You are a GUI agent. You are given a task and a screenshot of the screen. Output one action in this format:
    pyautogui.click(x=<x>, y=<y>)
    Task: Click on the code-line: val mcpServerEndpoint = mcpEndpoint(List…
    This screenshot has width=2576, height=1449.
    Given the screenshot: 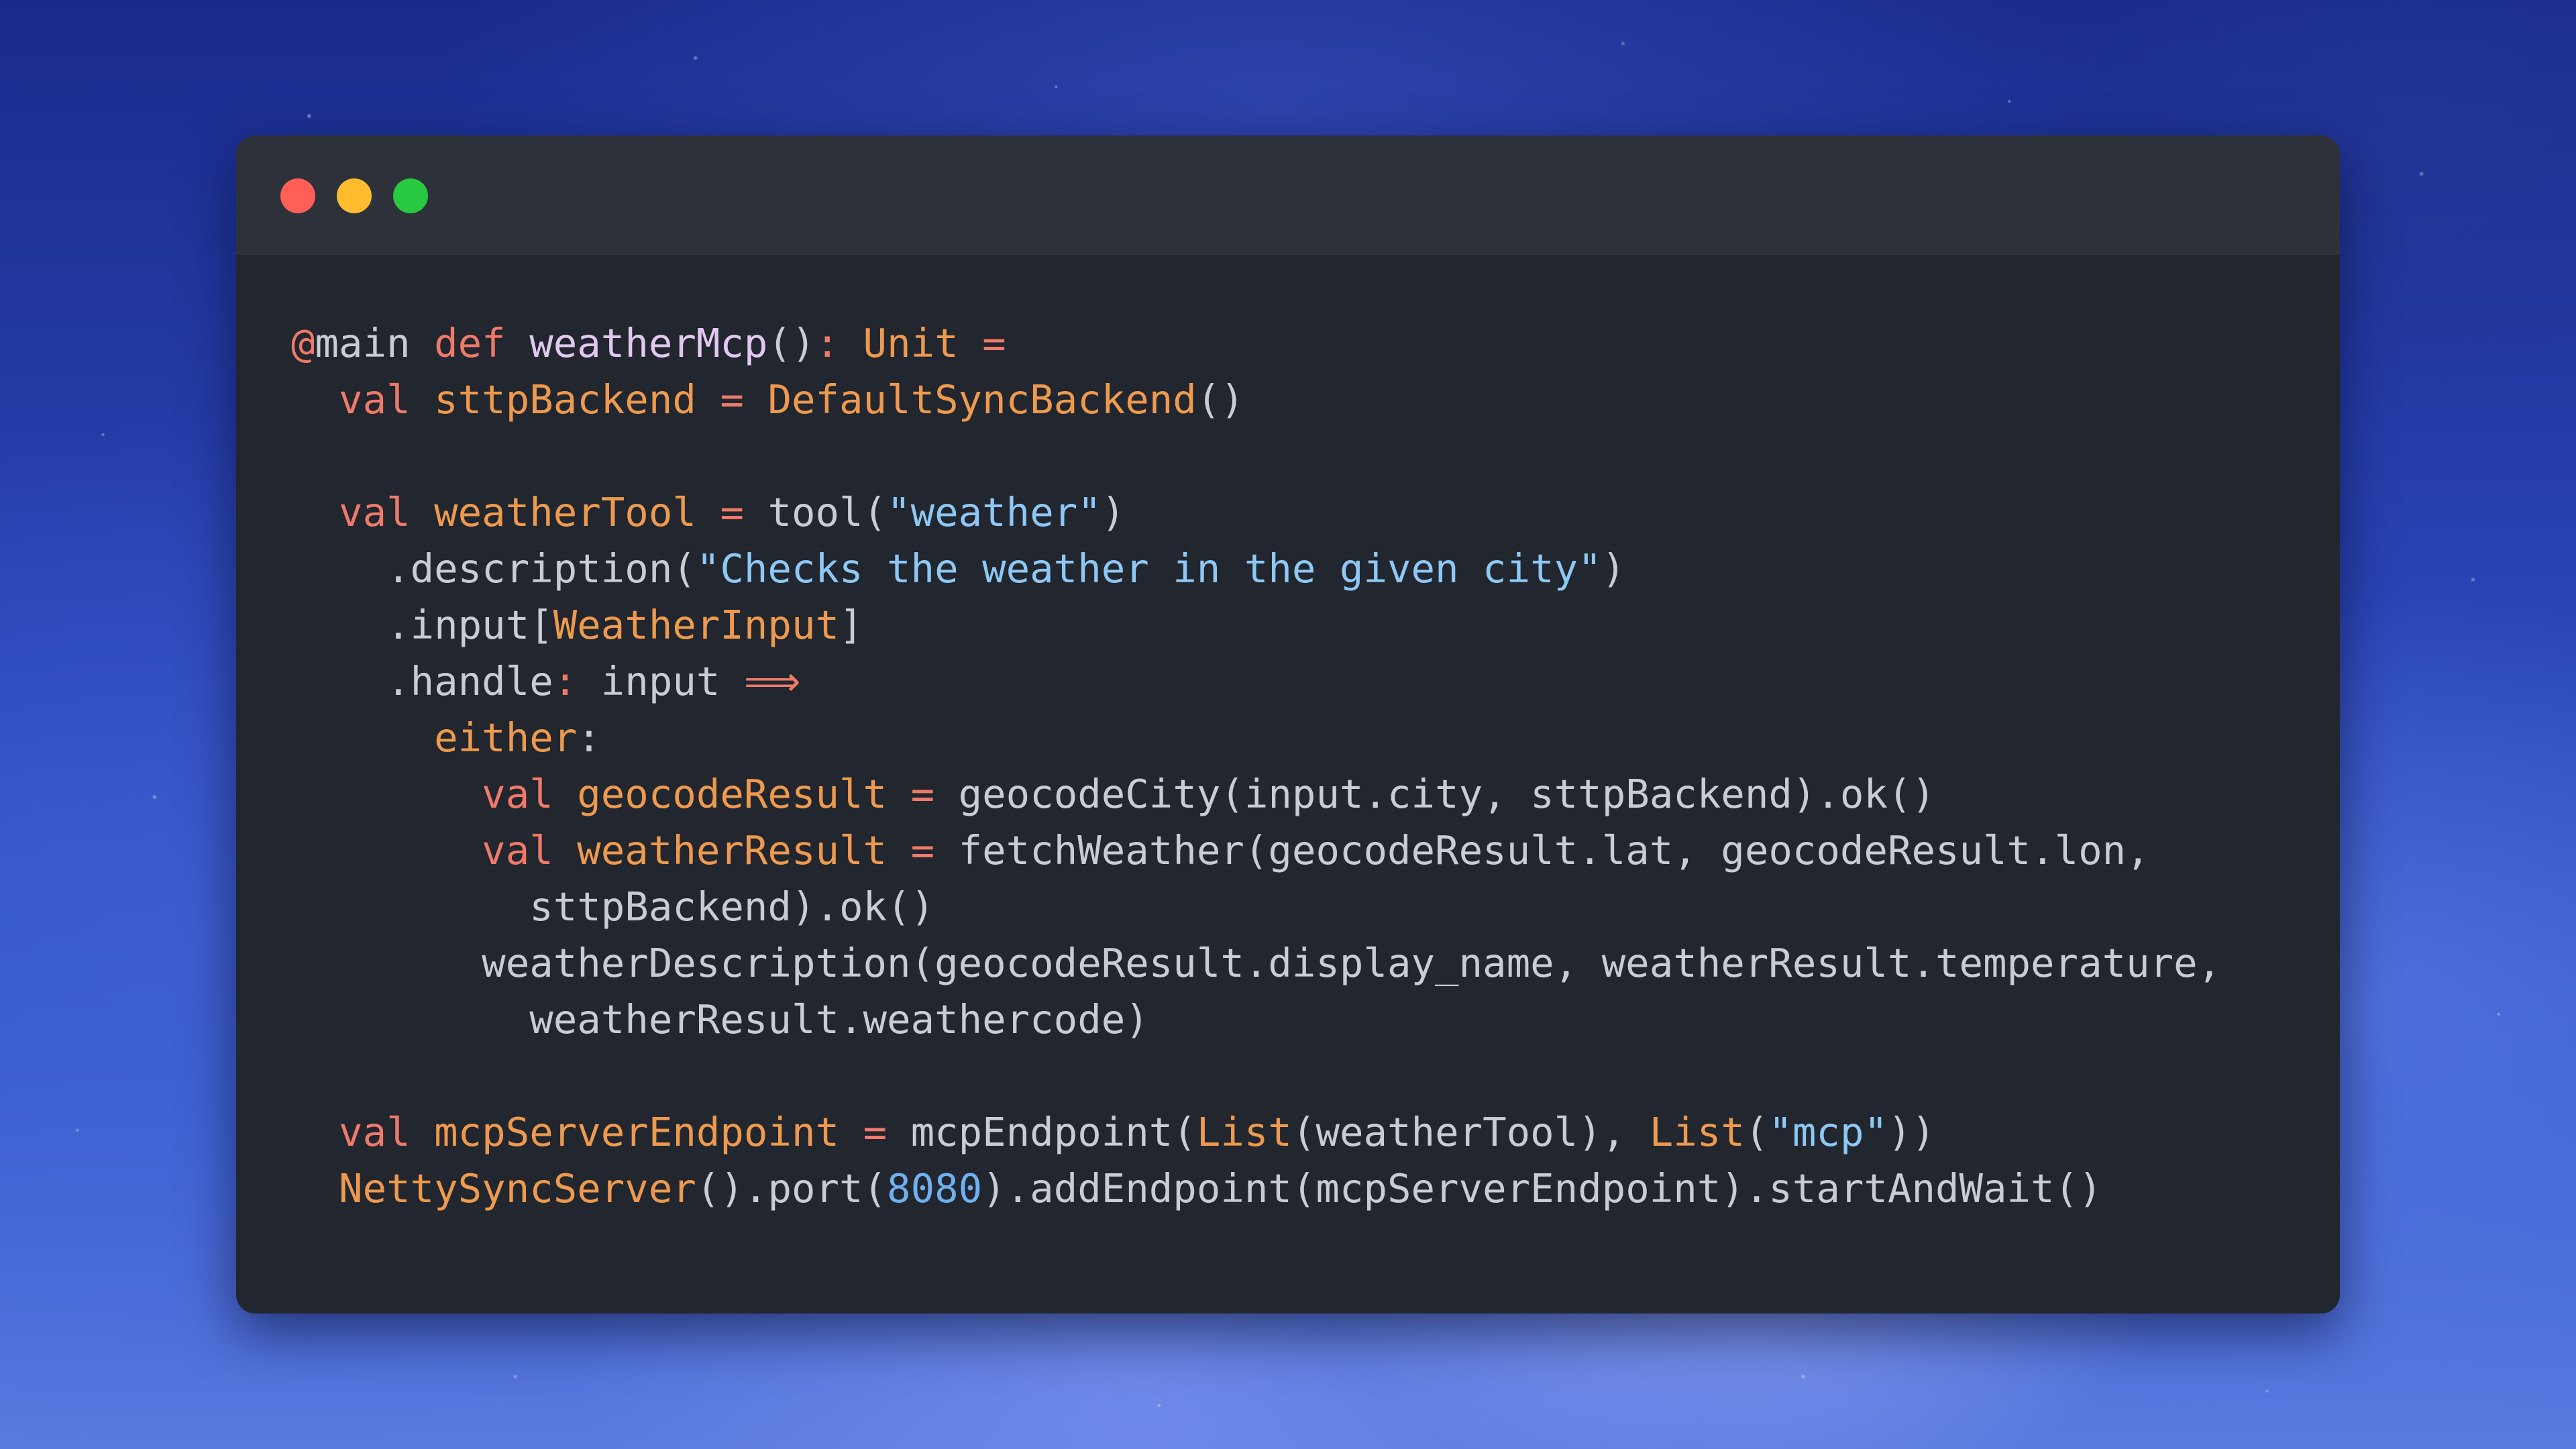 What is the action you would take?
    pyautogui.click(x=1256, y=1132)
    